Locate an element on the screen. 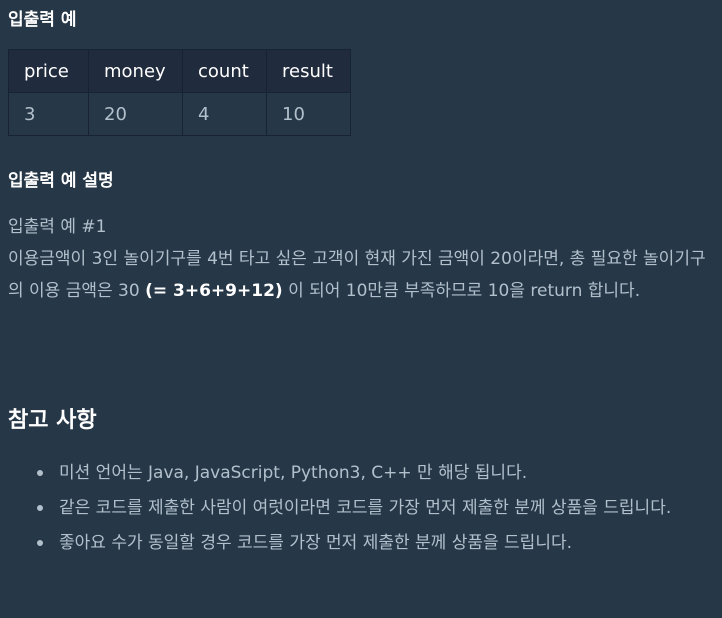 This screenshot has height=618, width=722. column-header-price: price is located at coordinates (48, 71).